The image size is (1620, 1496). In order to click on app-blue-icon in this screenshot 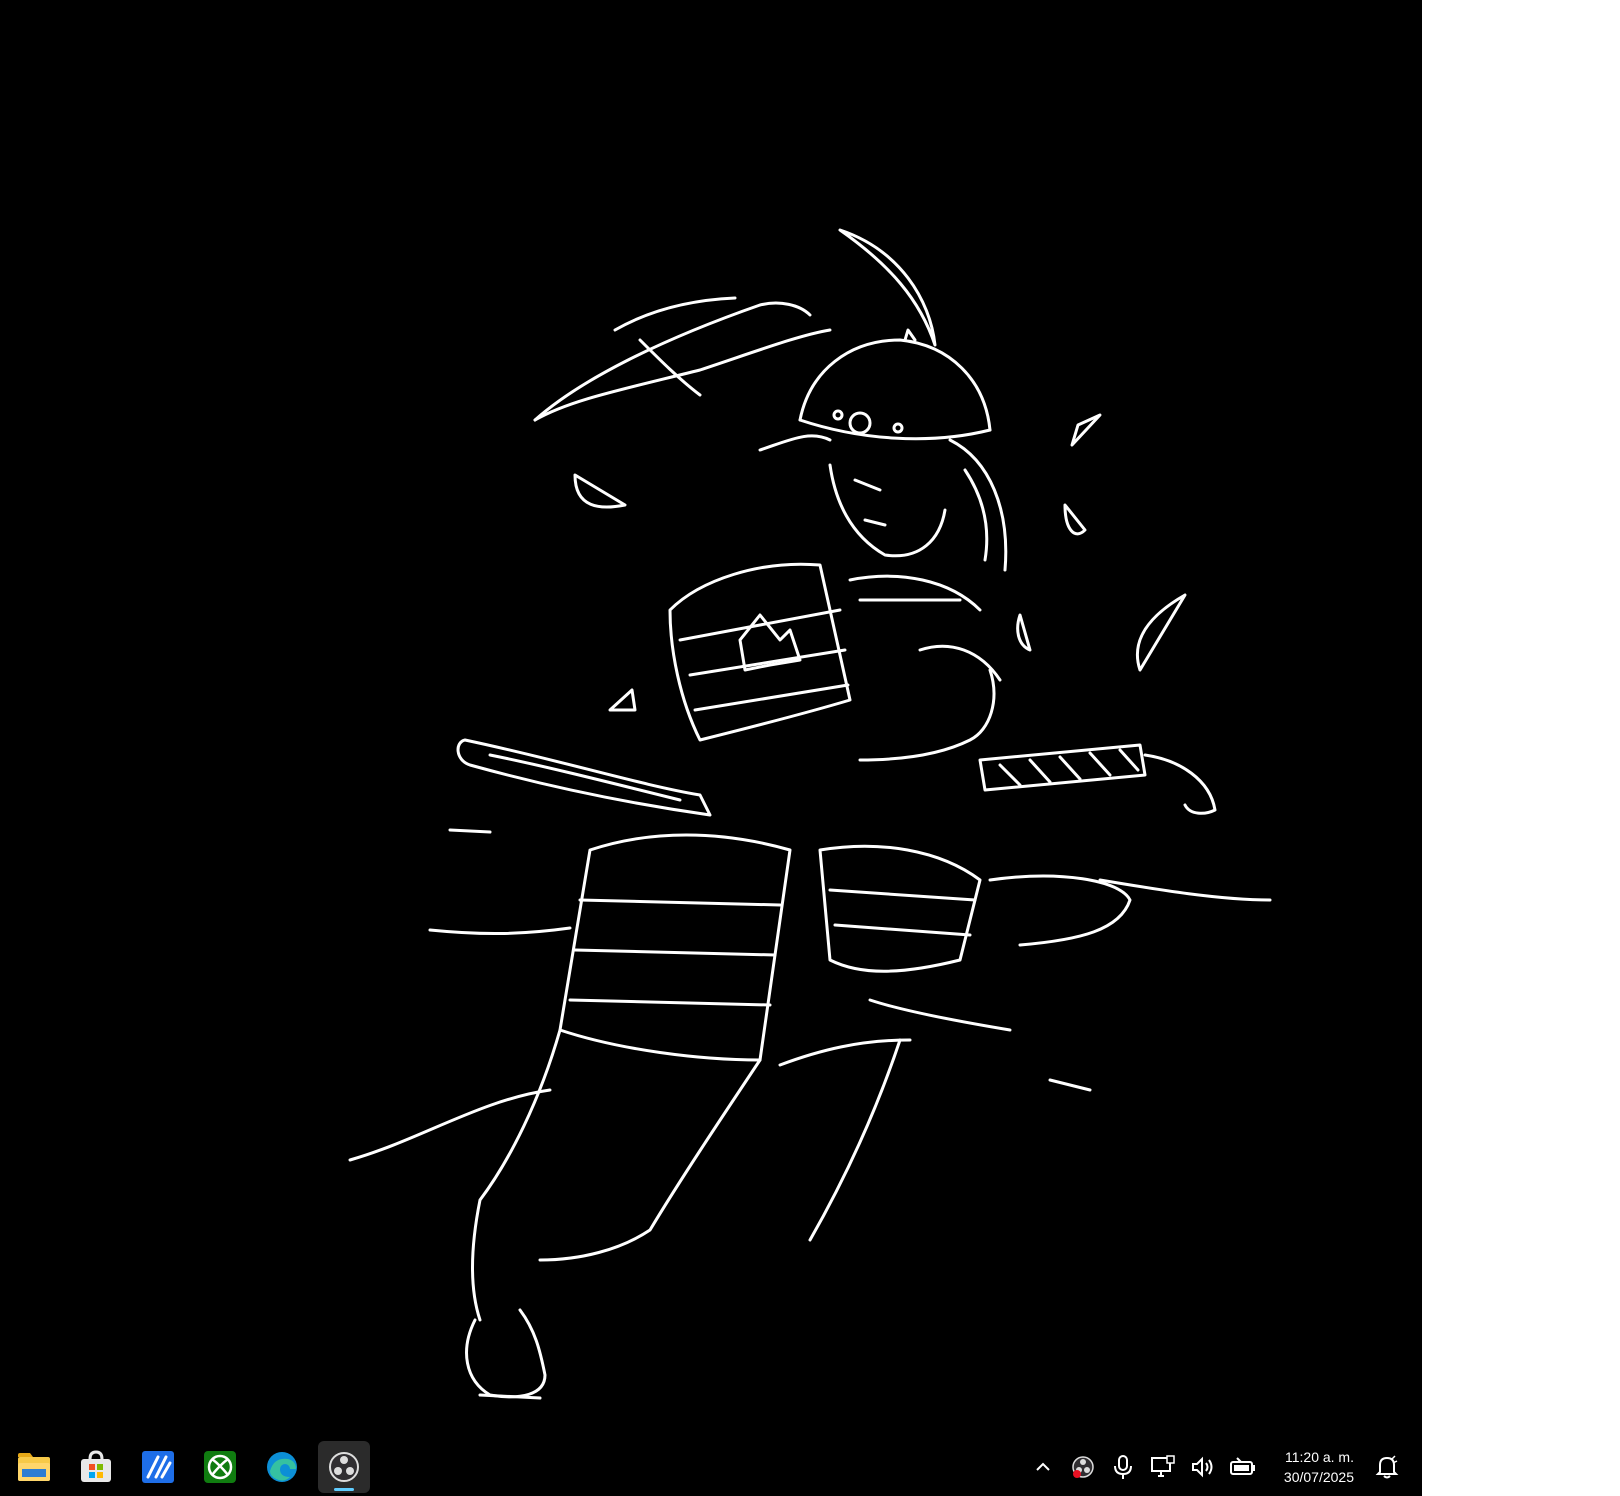, I will do `click(158, 1467)`.